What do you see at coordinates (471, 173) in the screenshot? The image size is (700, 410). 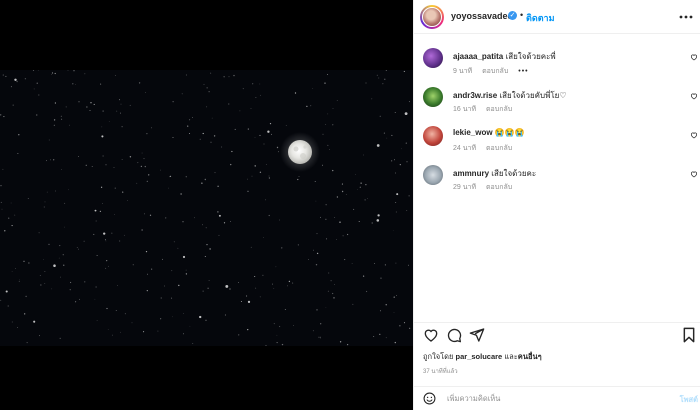 I see `comment-username: ammnury` at bounding box center [471, 173].